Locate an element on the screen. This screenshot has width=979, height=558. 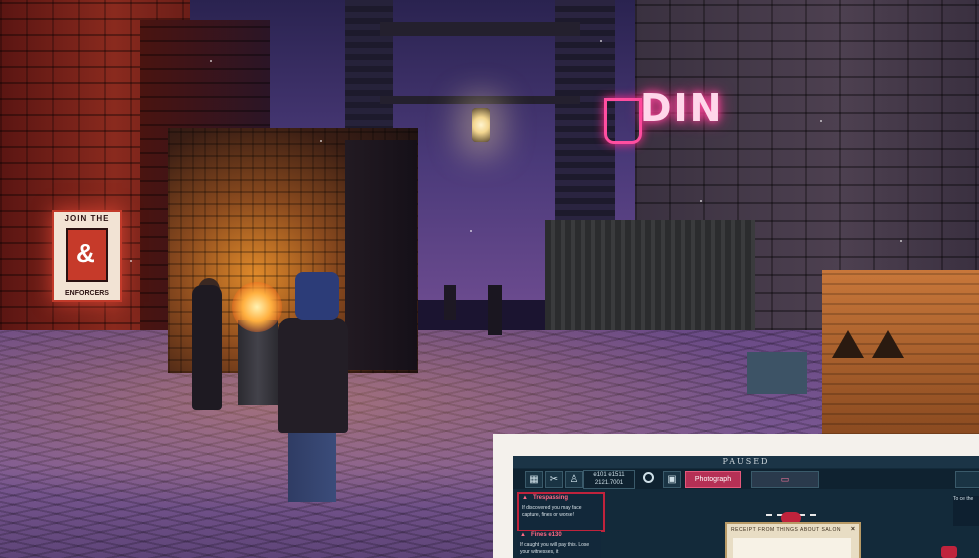
emblem-glyph: & is located at coordinates (85, 253).